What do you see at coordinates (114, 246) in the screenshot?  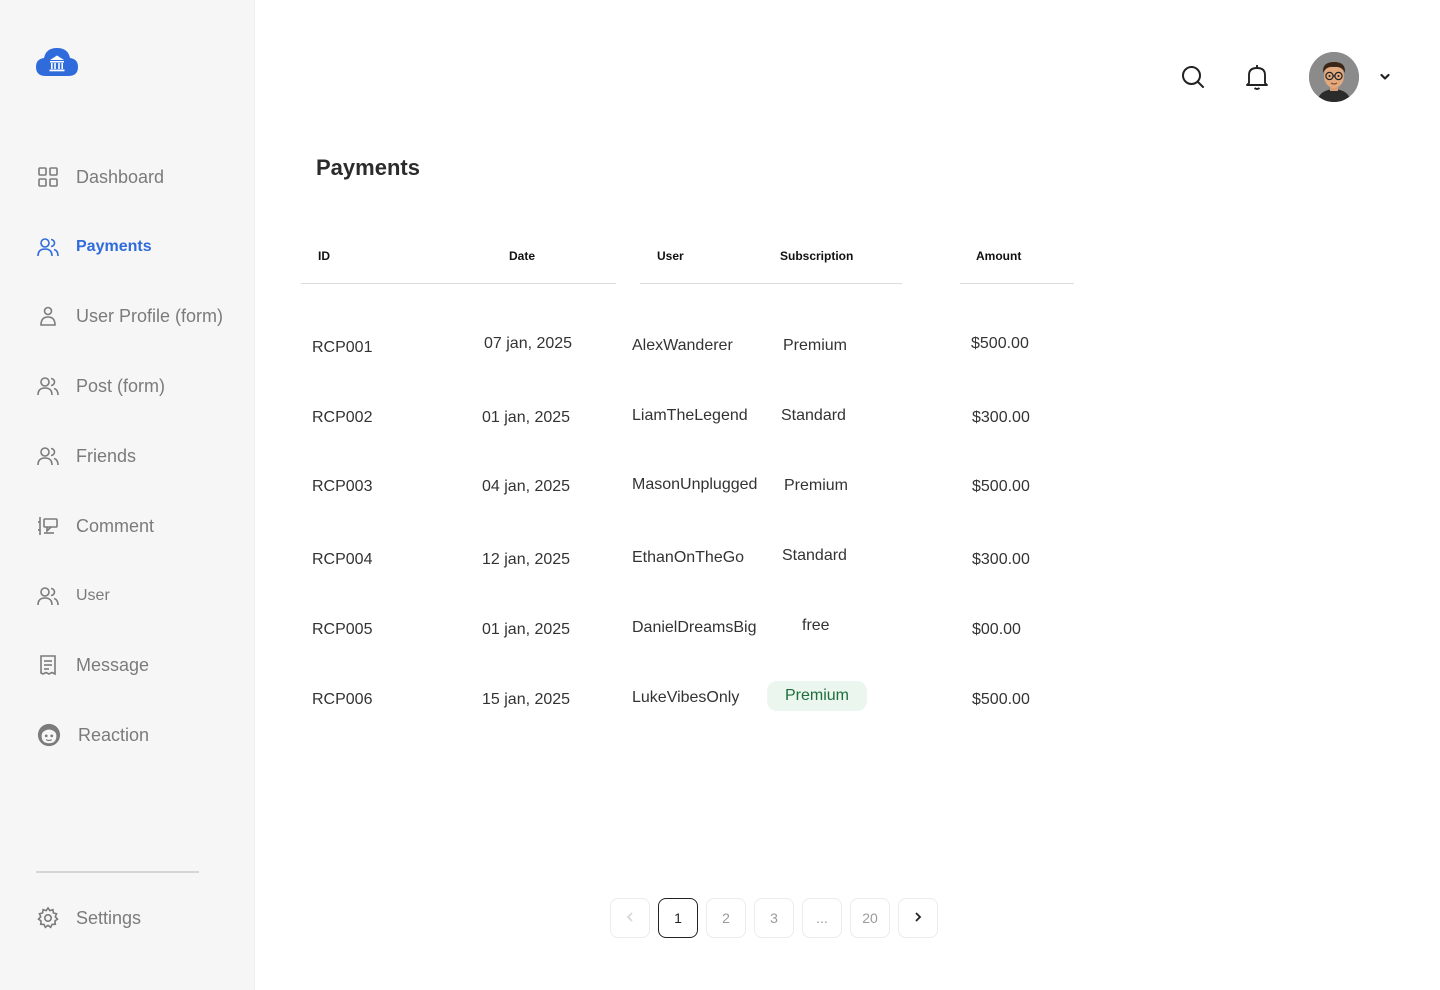 I see `sidebar-item-label: Payments` at bounding box center [114, 246].